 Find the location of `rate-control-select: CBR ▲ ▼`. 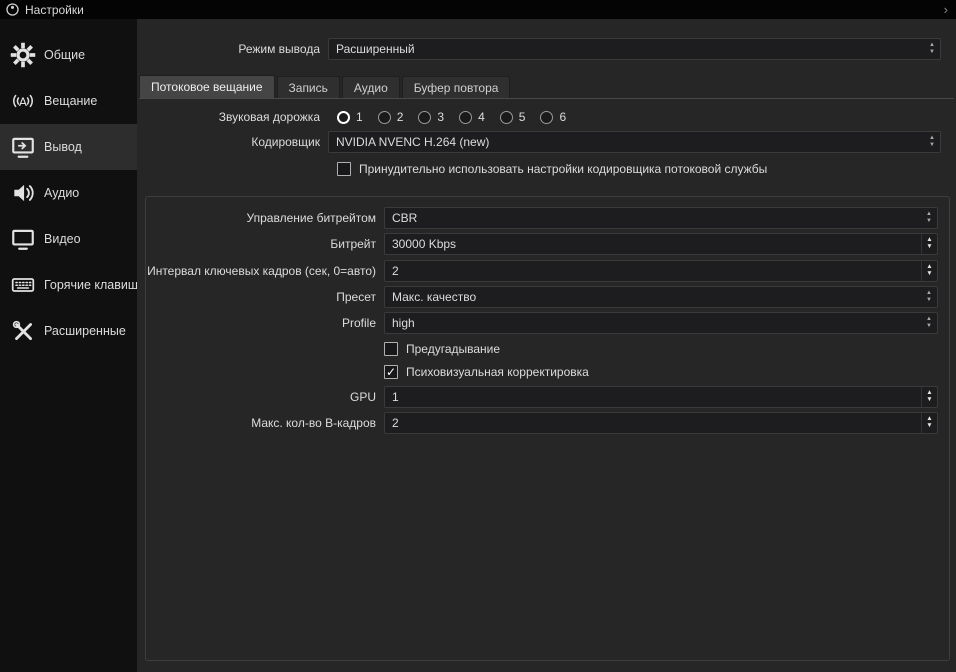

rate-control-select: CBR ▲ ▼ is located at coordinates (661, 218).